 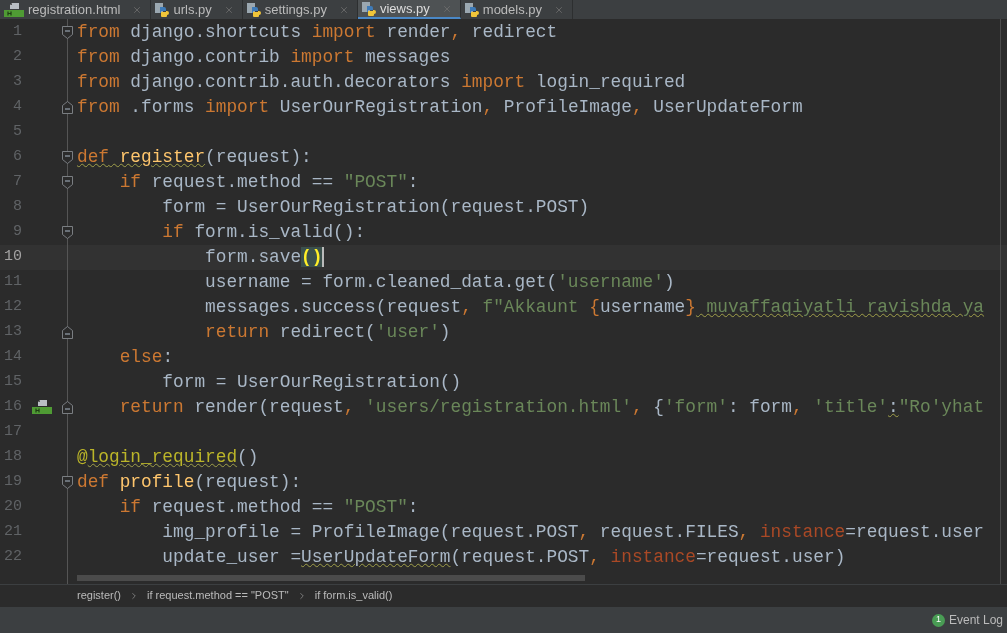 What do you see at coordinates (503, 557) in the screenshot?
I see `code-line: update_user =UserUpdateForm(request.POST, instance=request.user)` at bounding box center [503, 557].